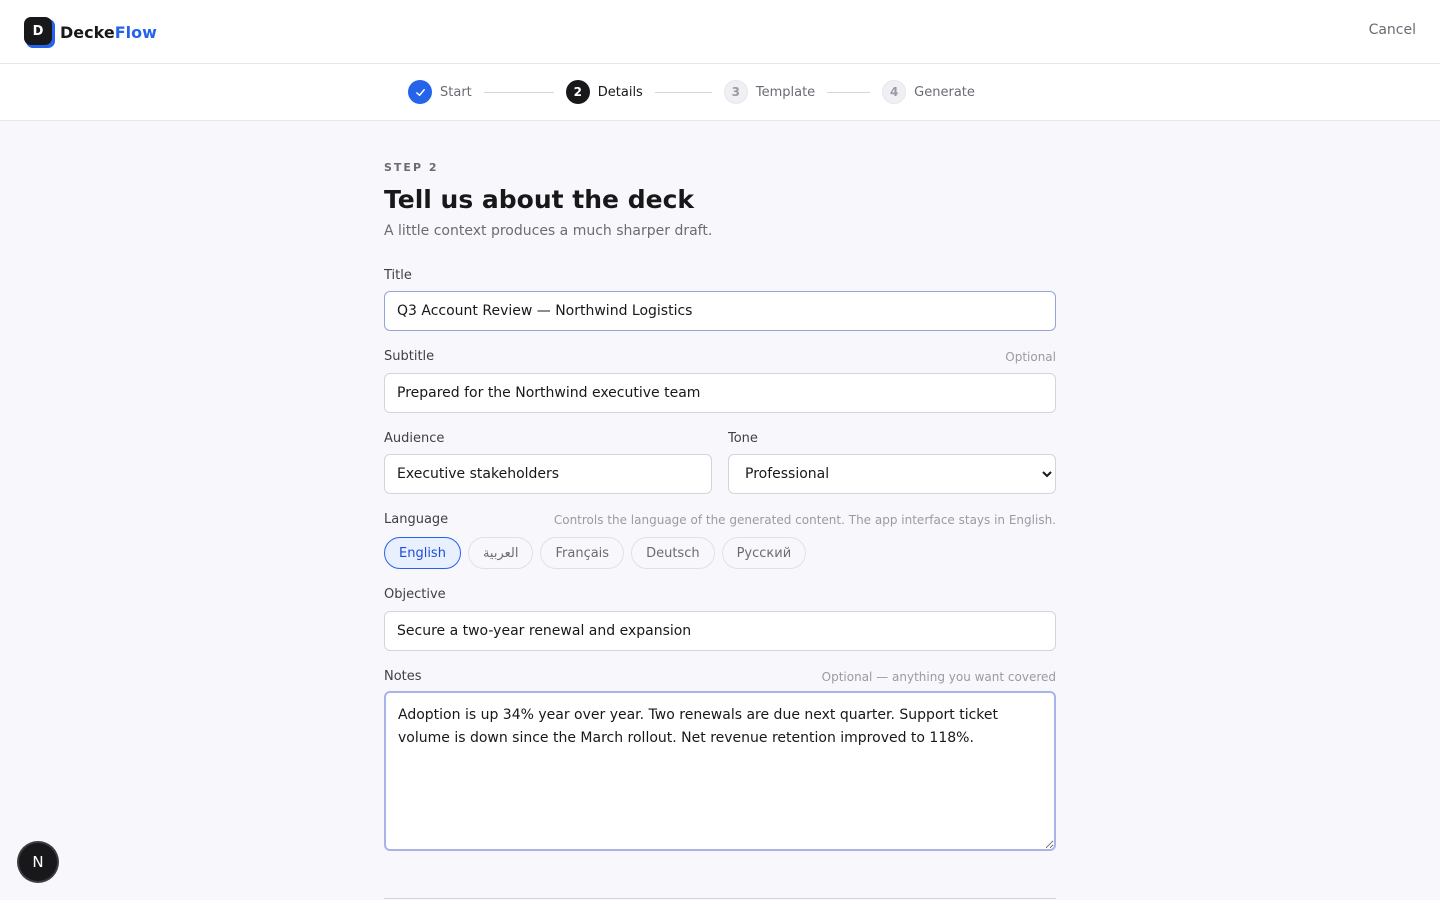  What do you see at coordinates (735, 92) in the screenshot?
I see `step-number-template: 3` at bounding box center [735, 92].